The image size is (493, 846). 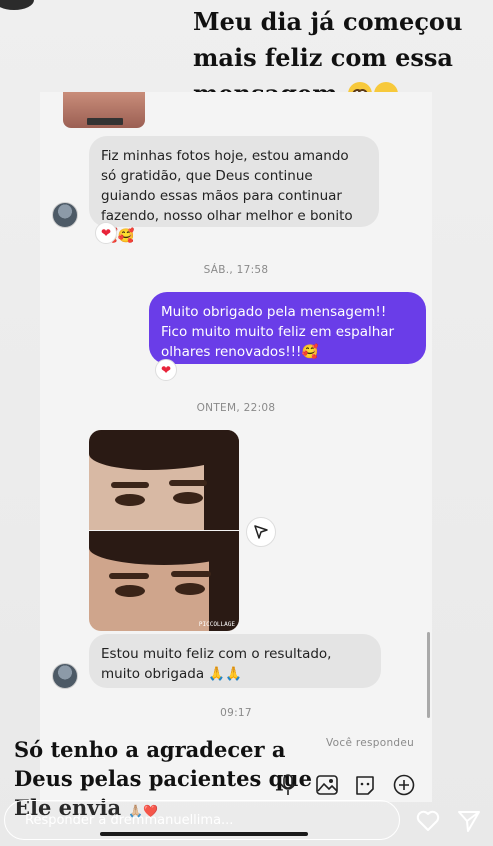 What do you see at coordinates (236, 270) in the screenshot?
I see `timestamp: SÁB., 17:58` at bounding box center [236, 270].